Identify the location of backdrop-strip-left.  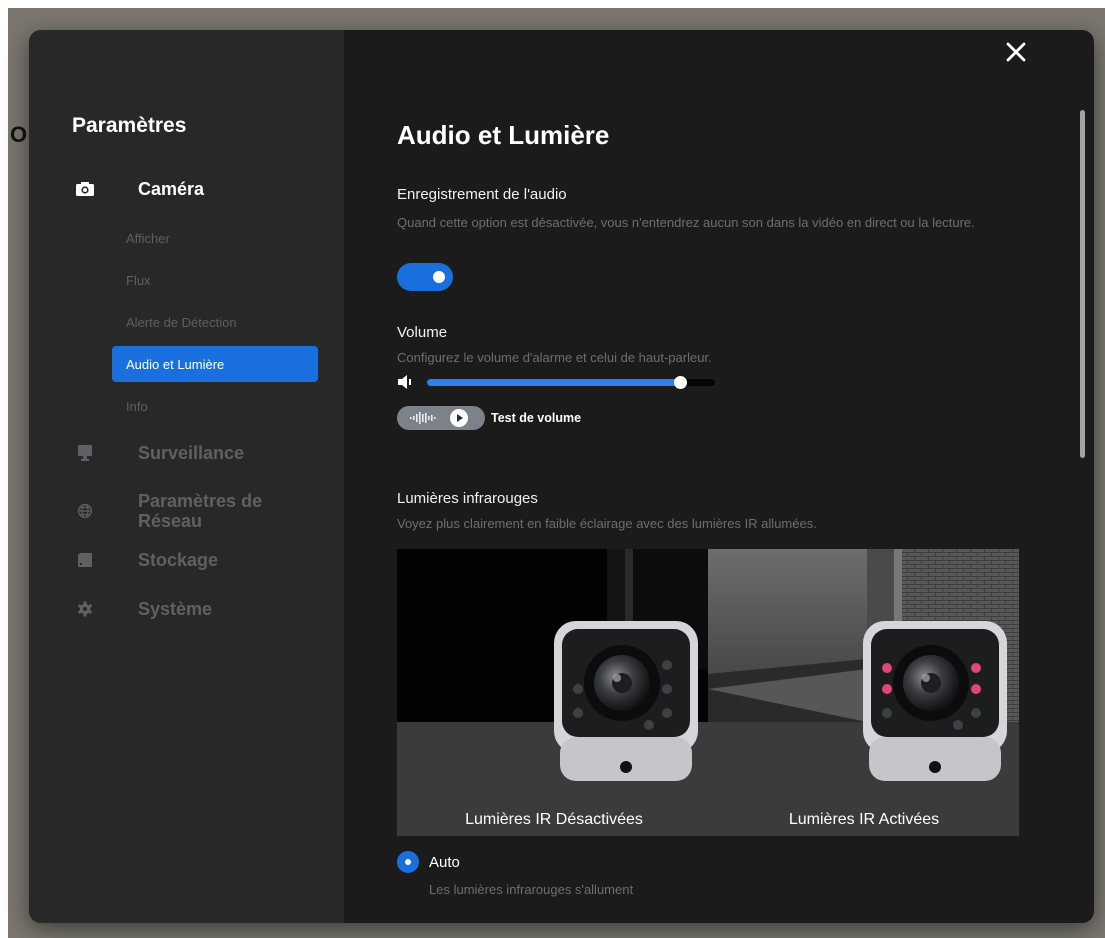
(4, 473).